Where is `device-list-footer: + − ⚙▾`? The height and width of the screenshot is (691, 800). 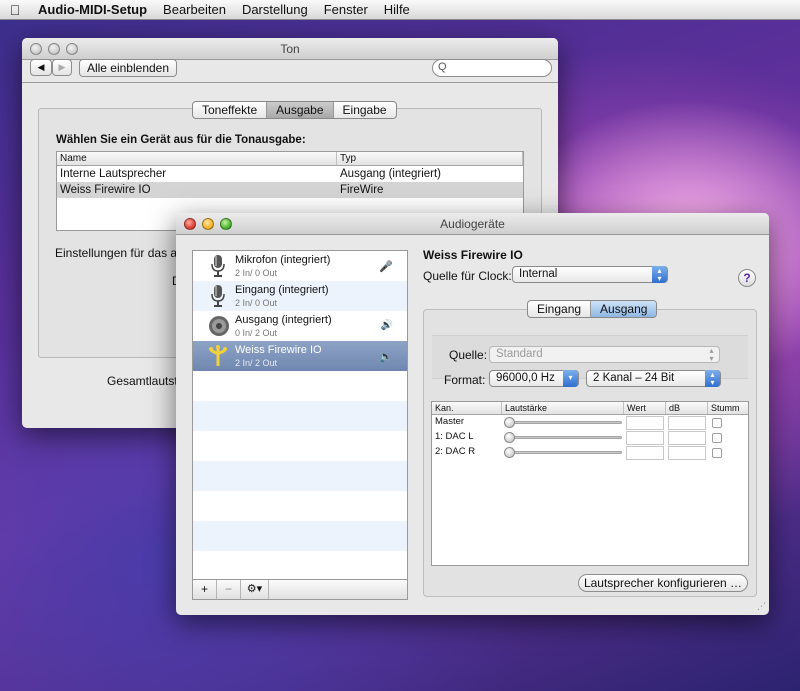
device-list-footer: + − ⚙▾ is located at coordinates (300, 589).